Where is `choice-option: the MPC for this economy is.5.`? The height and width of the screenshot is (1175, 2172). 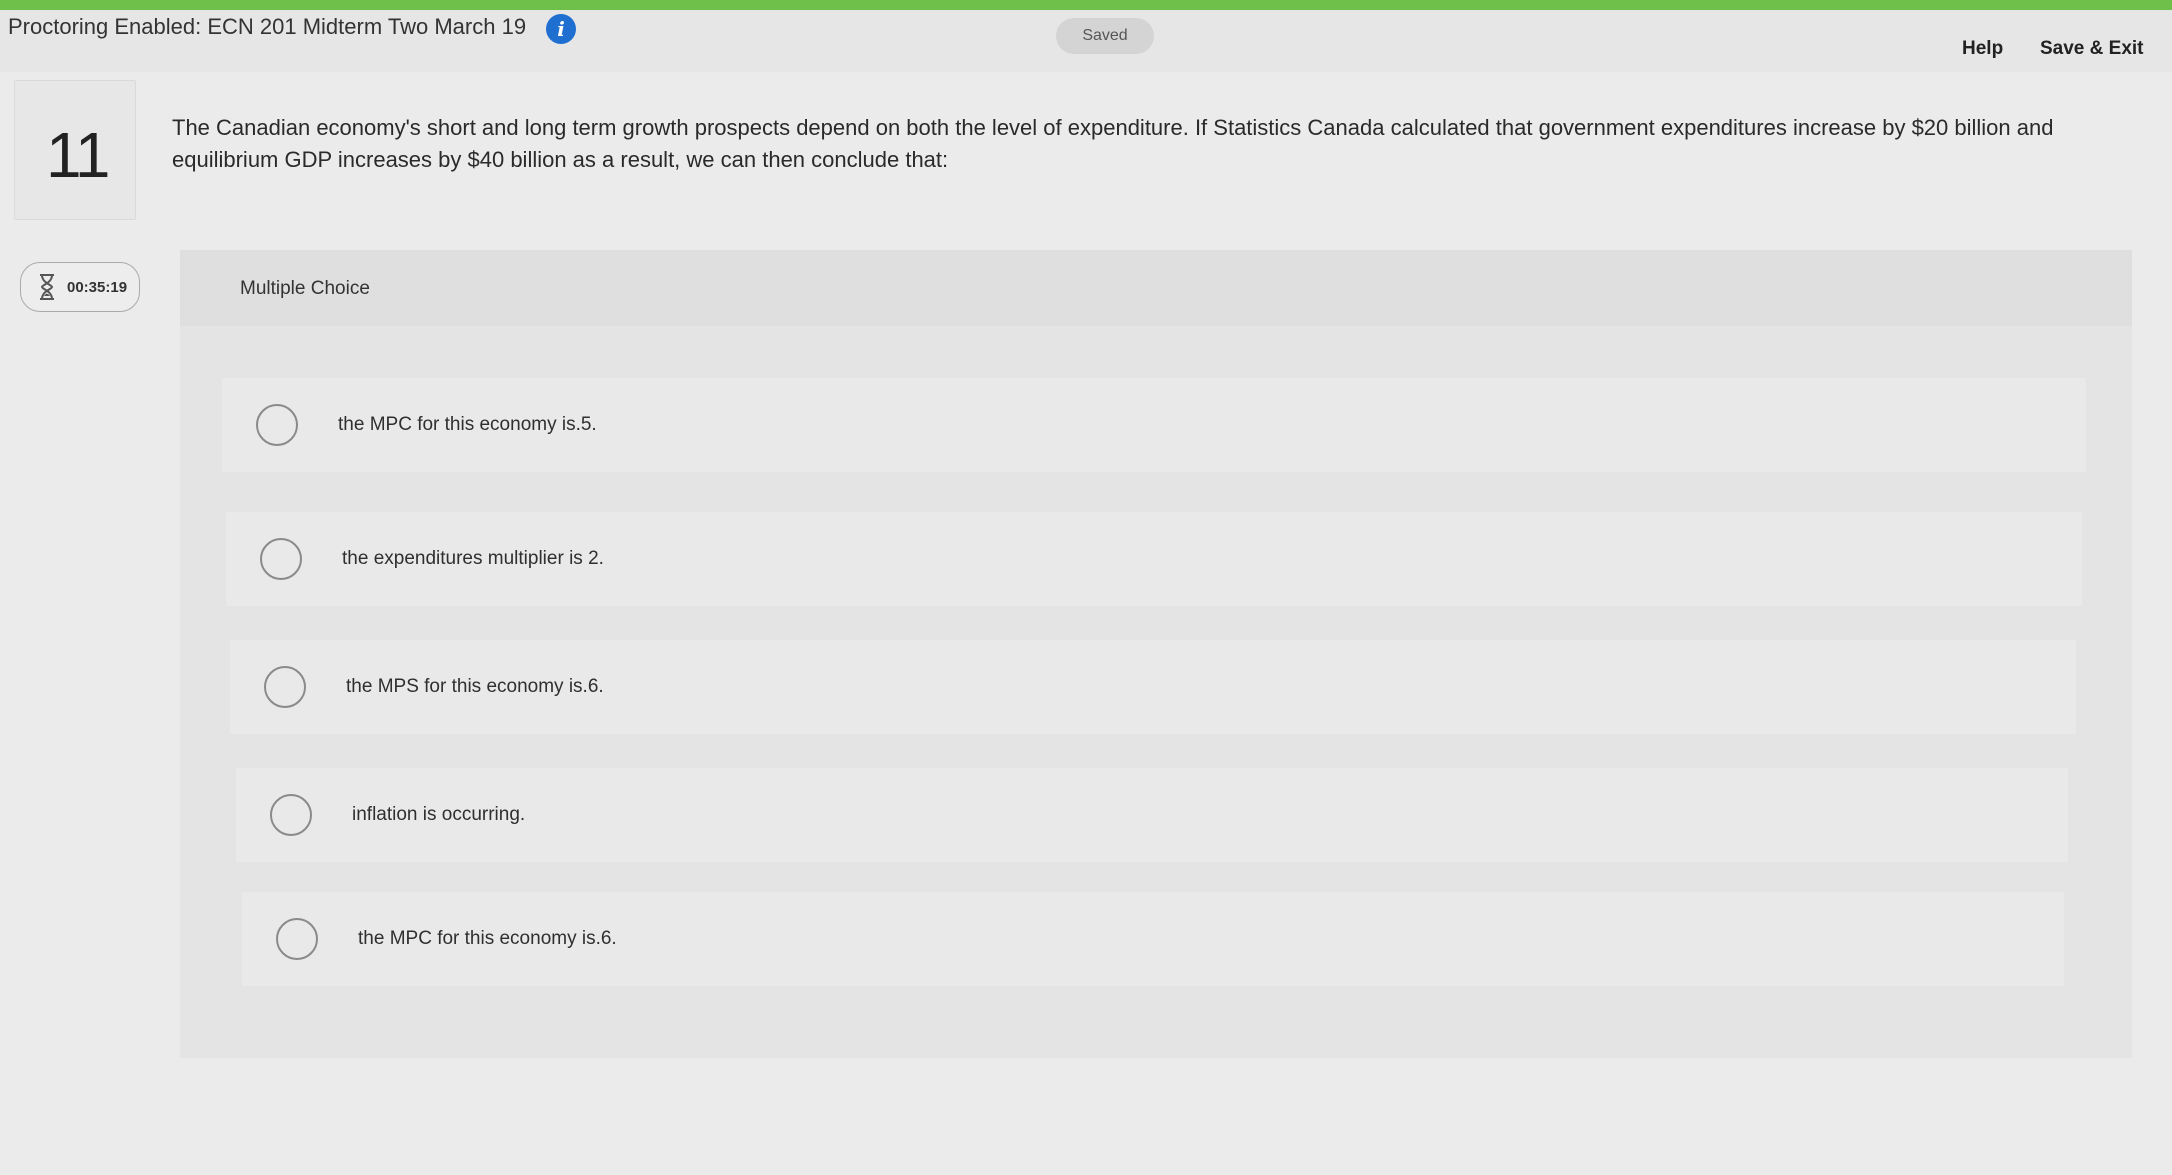
choice-option: the MPC for this economy is.5. is located at coordinates (1154, 425).